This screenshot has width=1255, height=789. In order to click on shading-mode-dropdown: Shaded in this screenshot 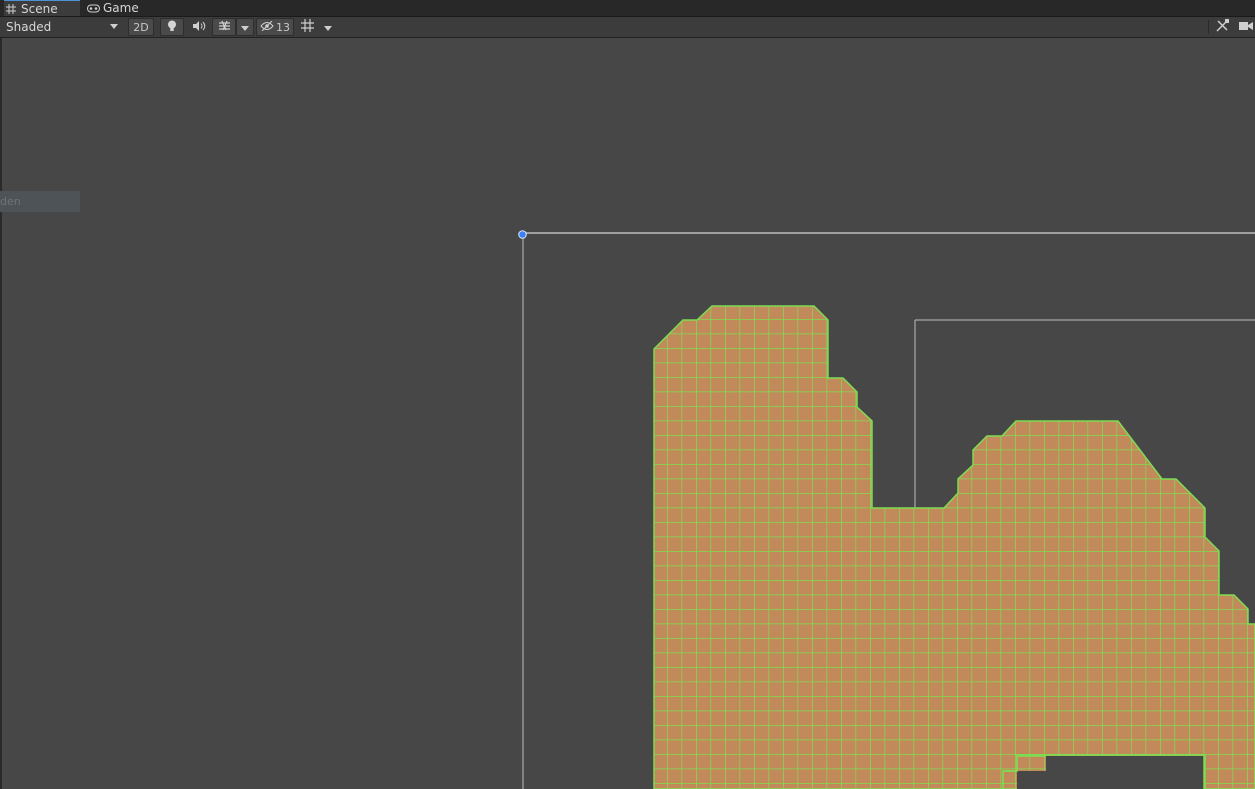, I will do `click(61, 27)`.